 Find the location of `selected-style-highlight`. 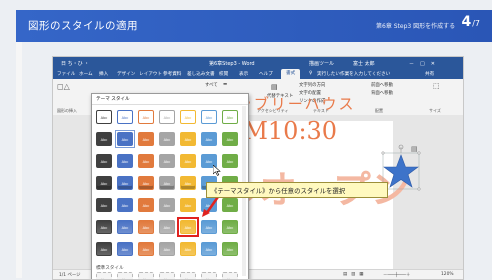

selected-style-highlight is located at coordinates (188, 227).